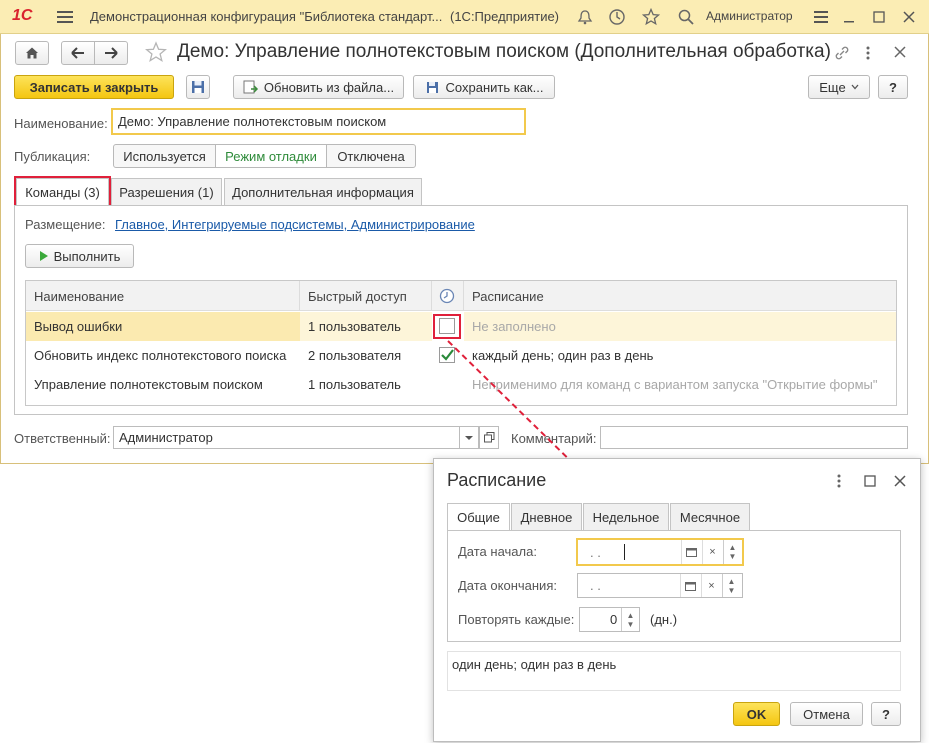 The image size is (929, 743). I want to click on close-icon, so click(900, 481).